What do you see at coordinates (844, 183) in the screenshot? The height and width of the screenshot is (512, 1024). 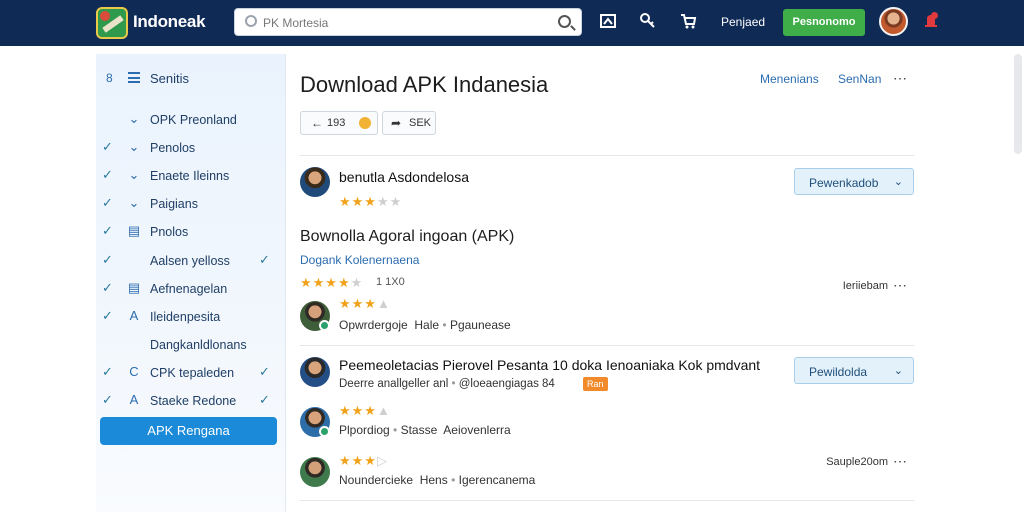 I see `download-button-label: Pewenkadob` at bounding box center [844, 183].